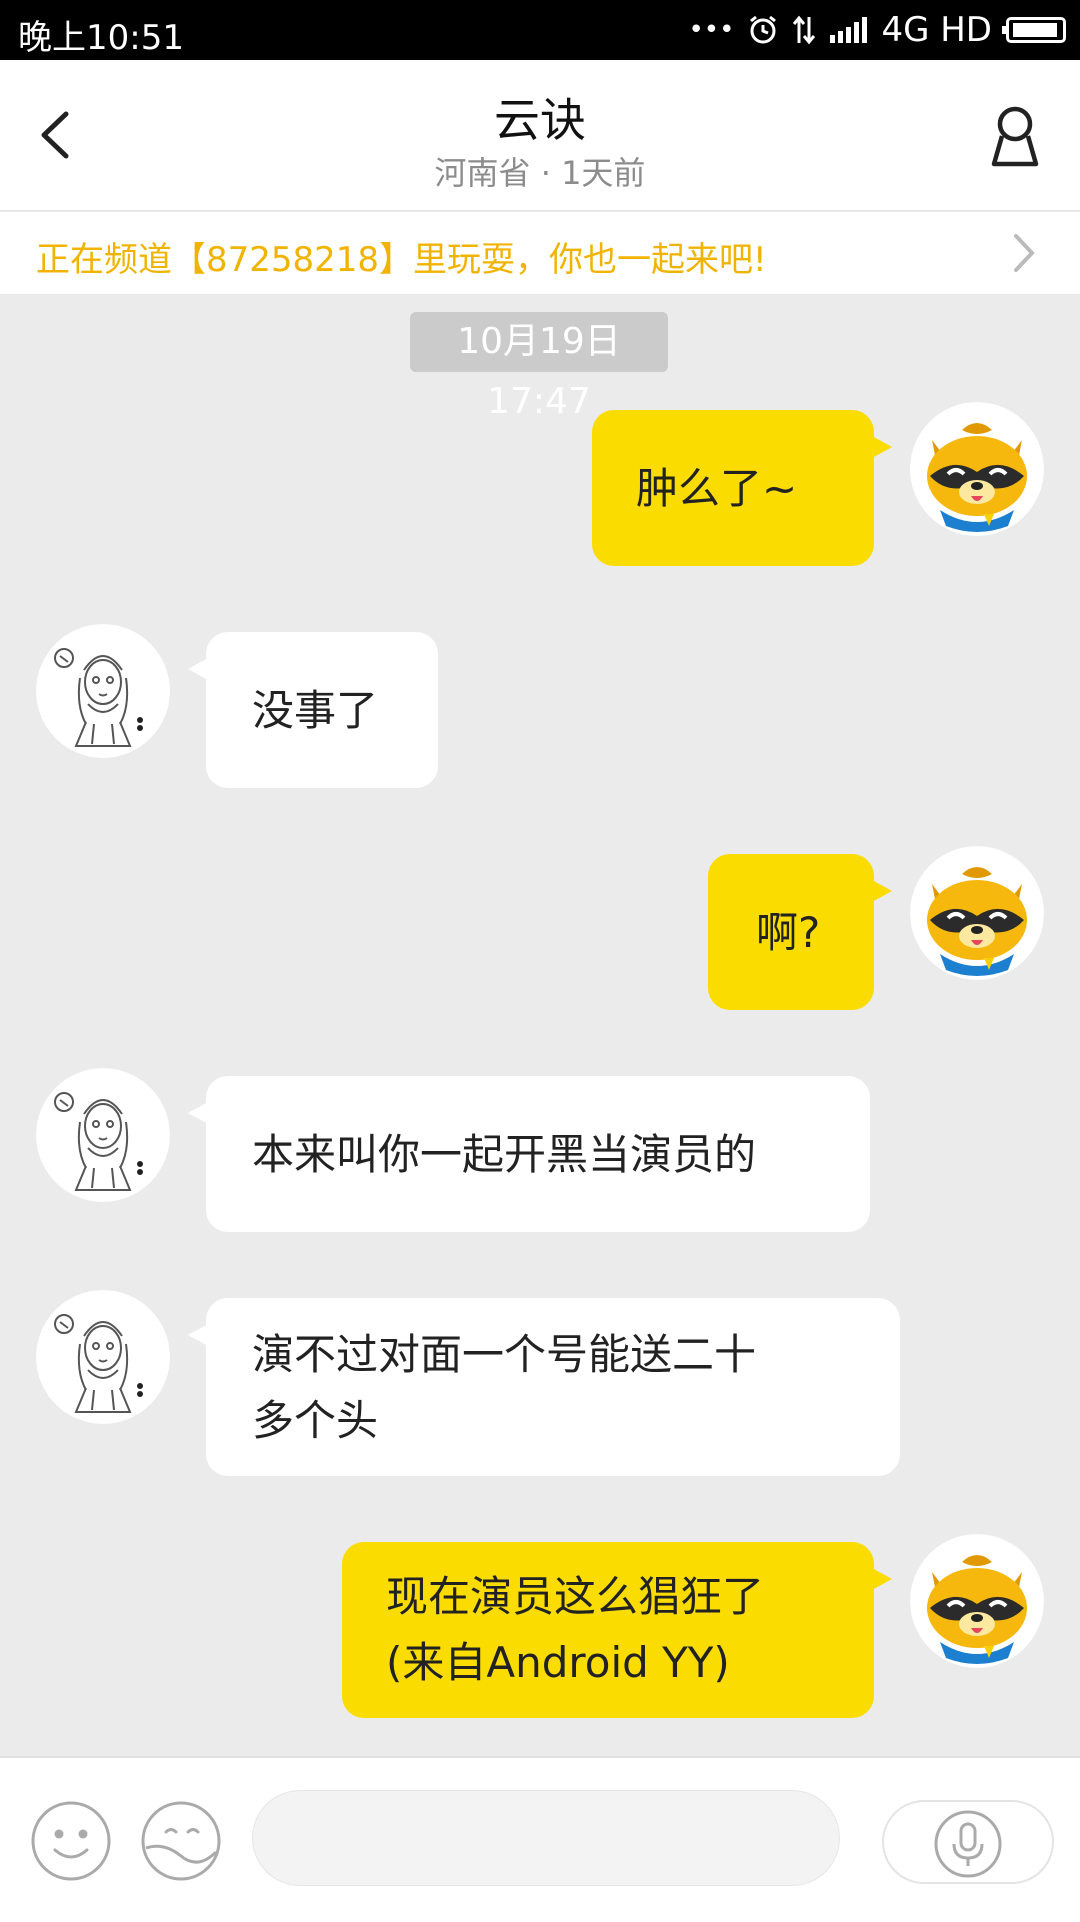 This screenshot has width=1080, height=1922. I want to click on contact-name: 云诀, so click(540, 120).